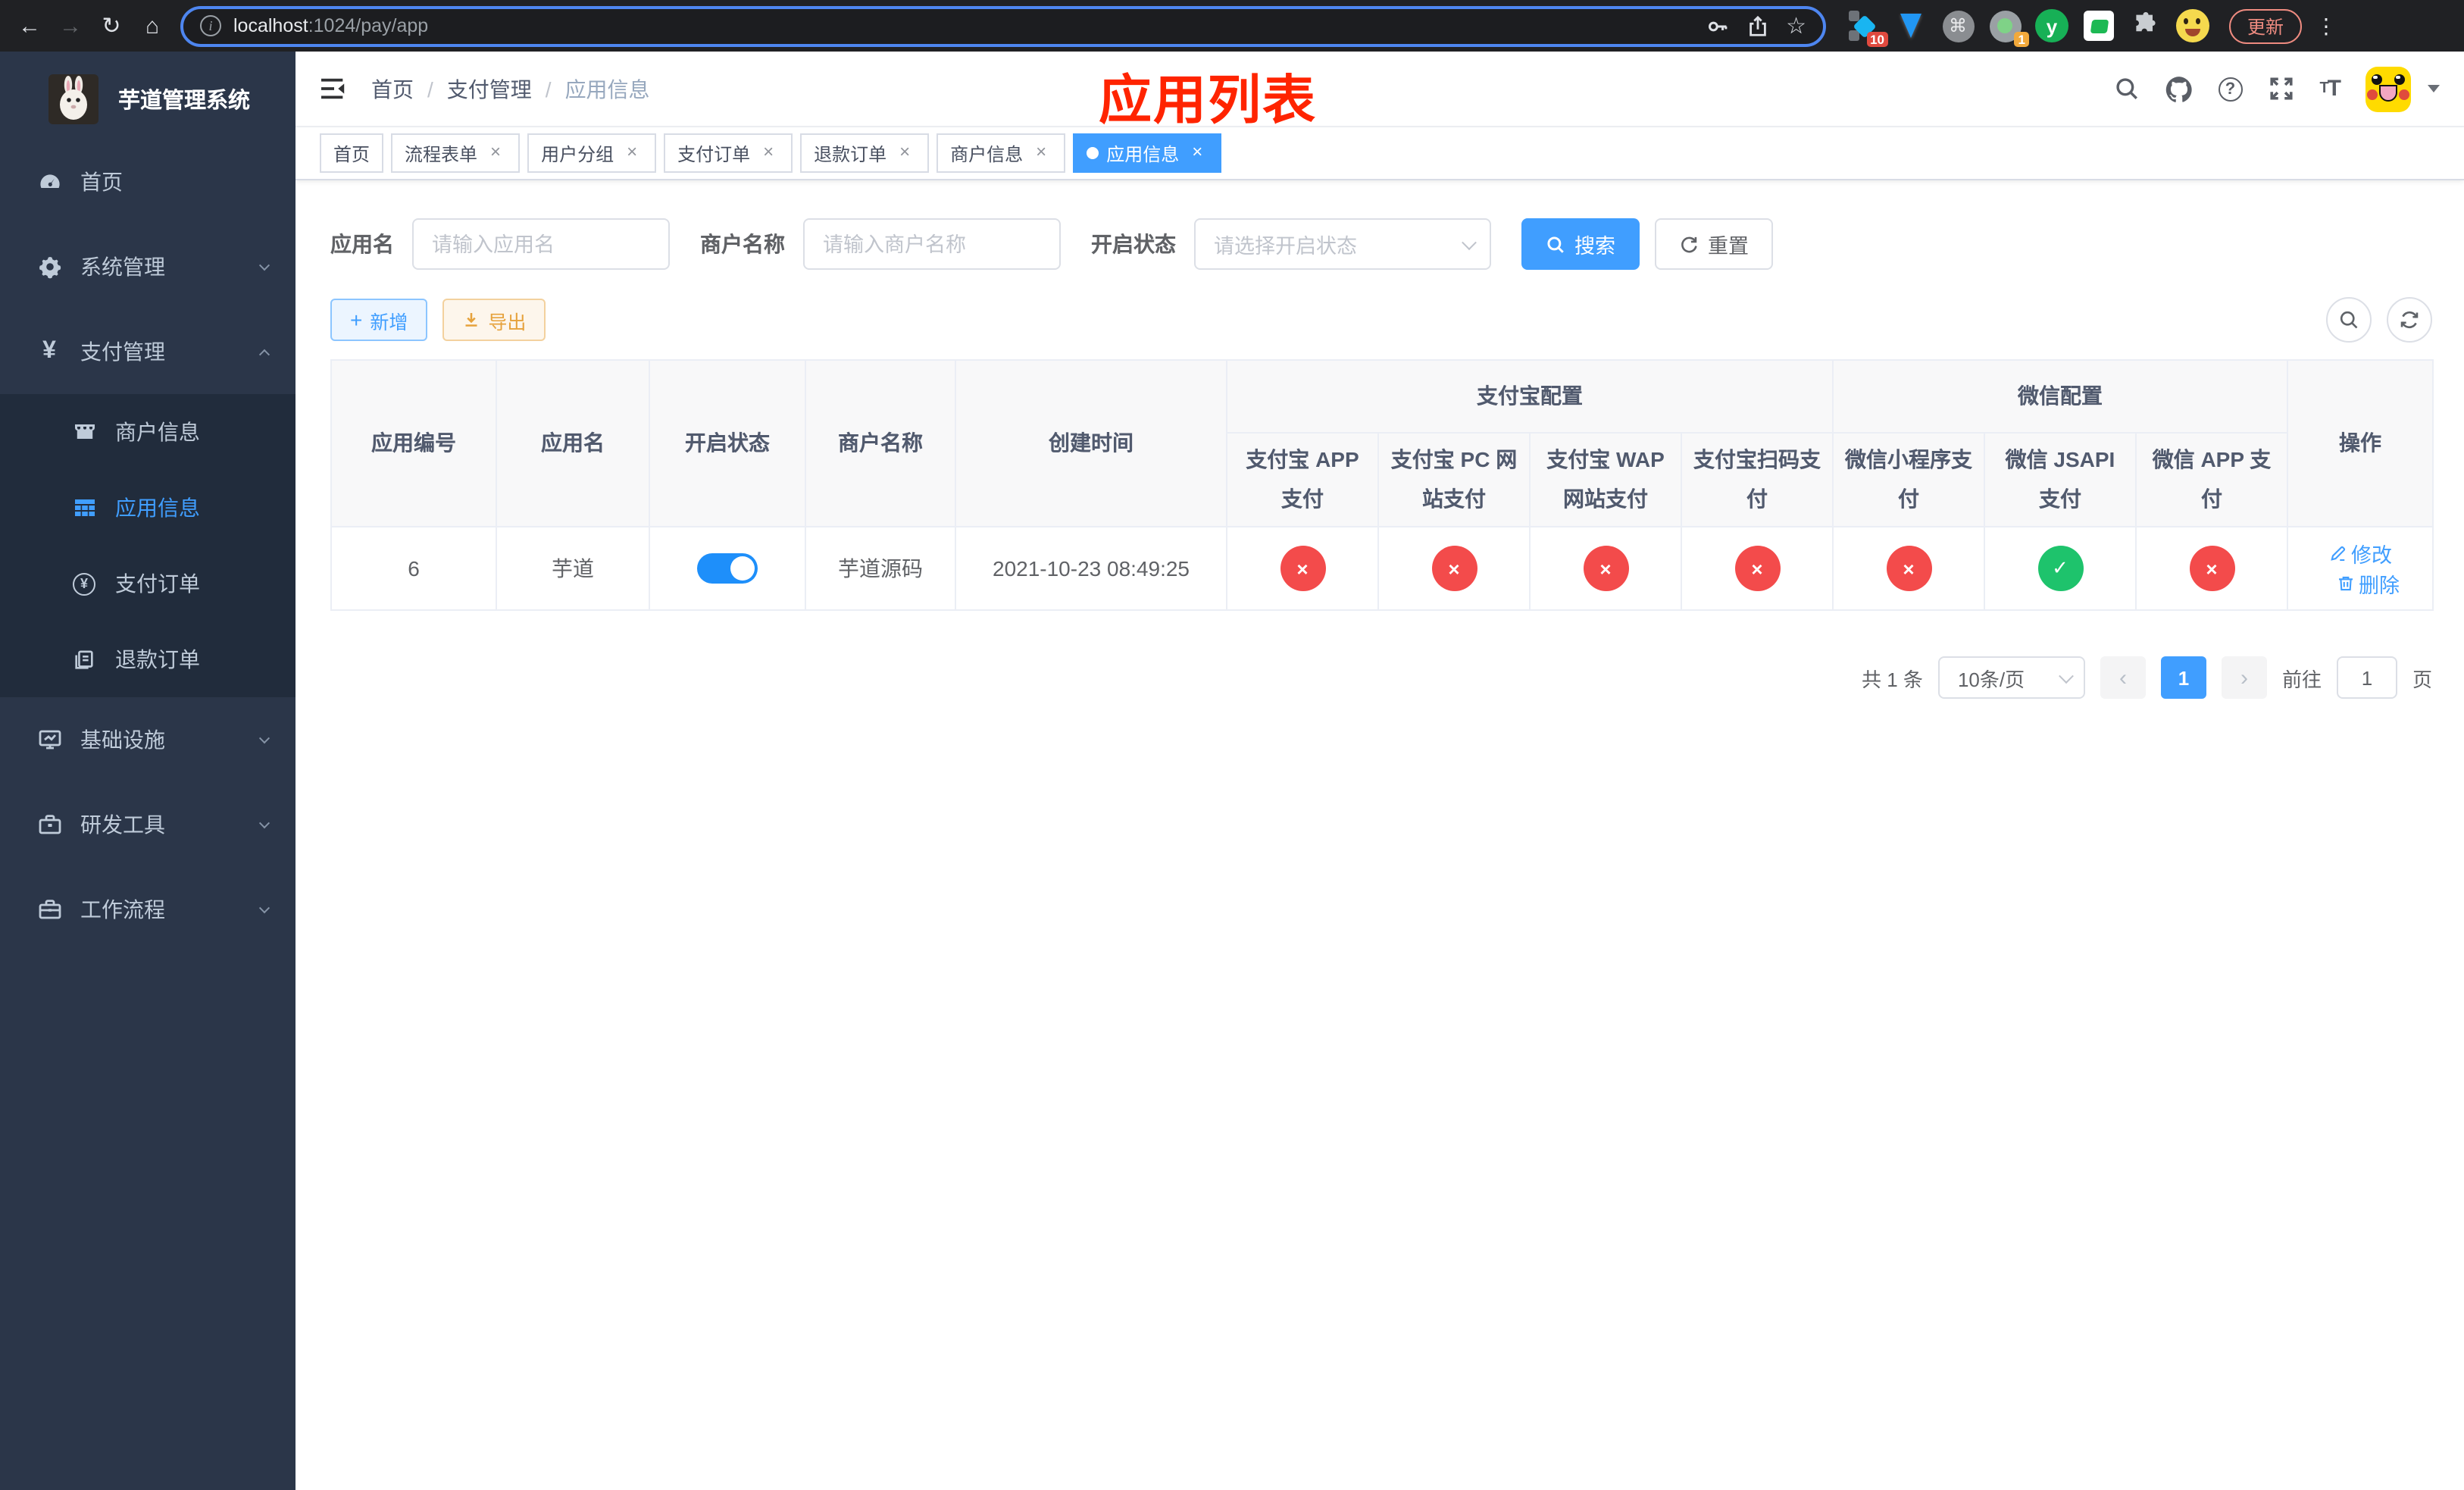 The width and height of the screenshot is (2464, 1490). I want to click on table-toolbar: + 新增 导出, so click(1397, 320).